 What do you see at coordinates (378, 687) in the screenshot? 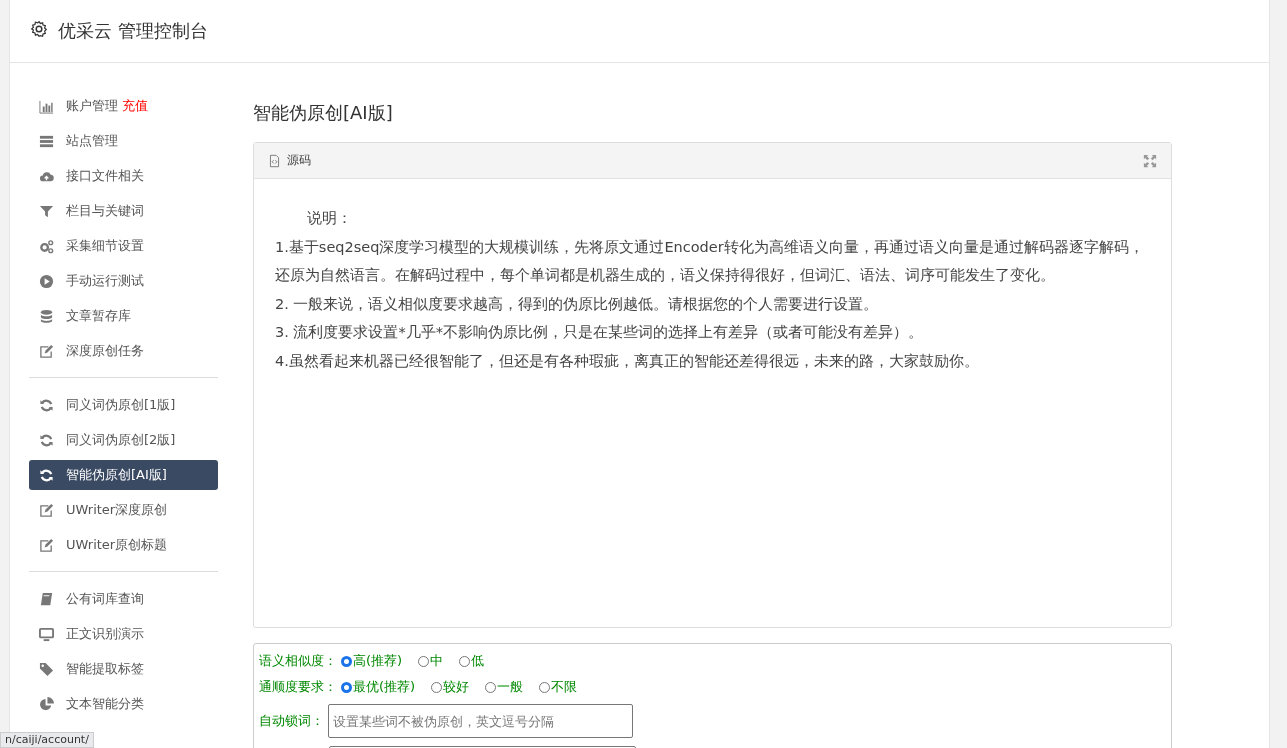
I see `radio-option: 最优(推荐)` at bounding box center [378, 687].